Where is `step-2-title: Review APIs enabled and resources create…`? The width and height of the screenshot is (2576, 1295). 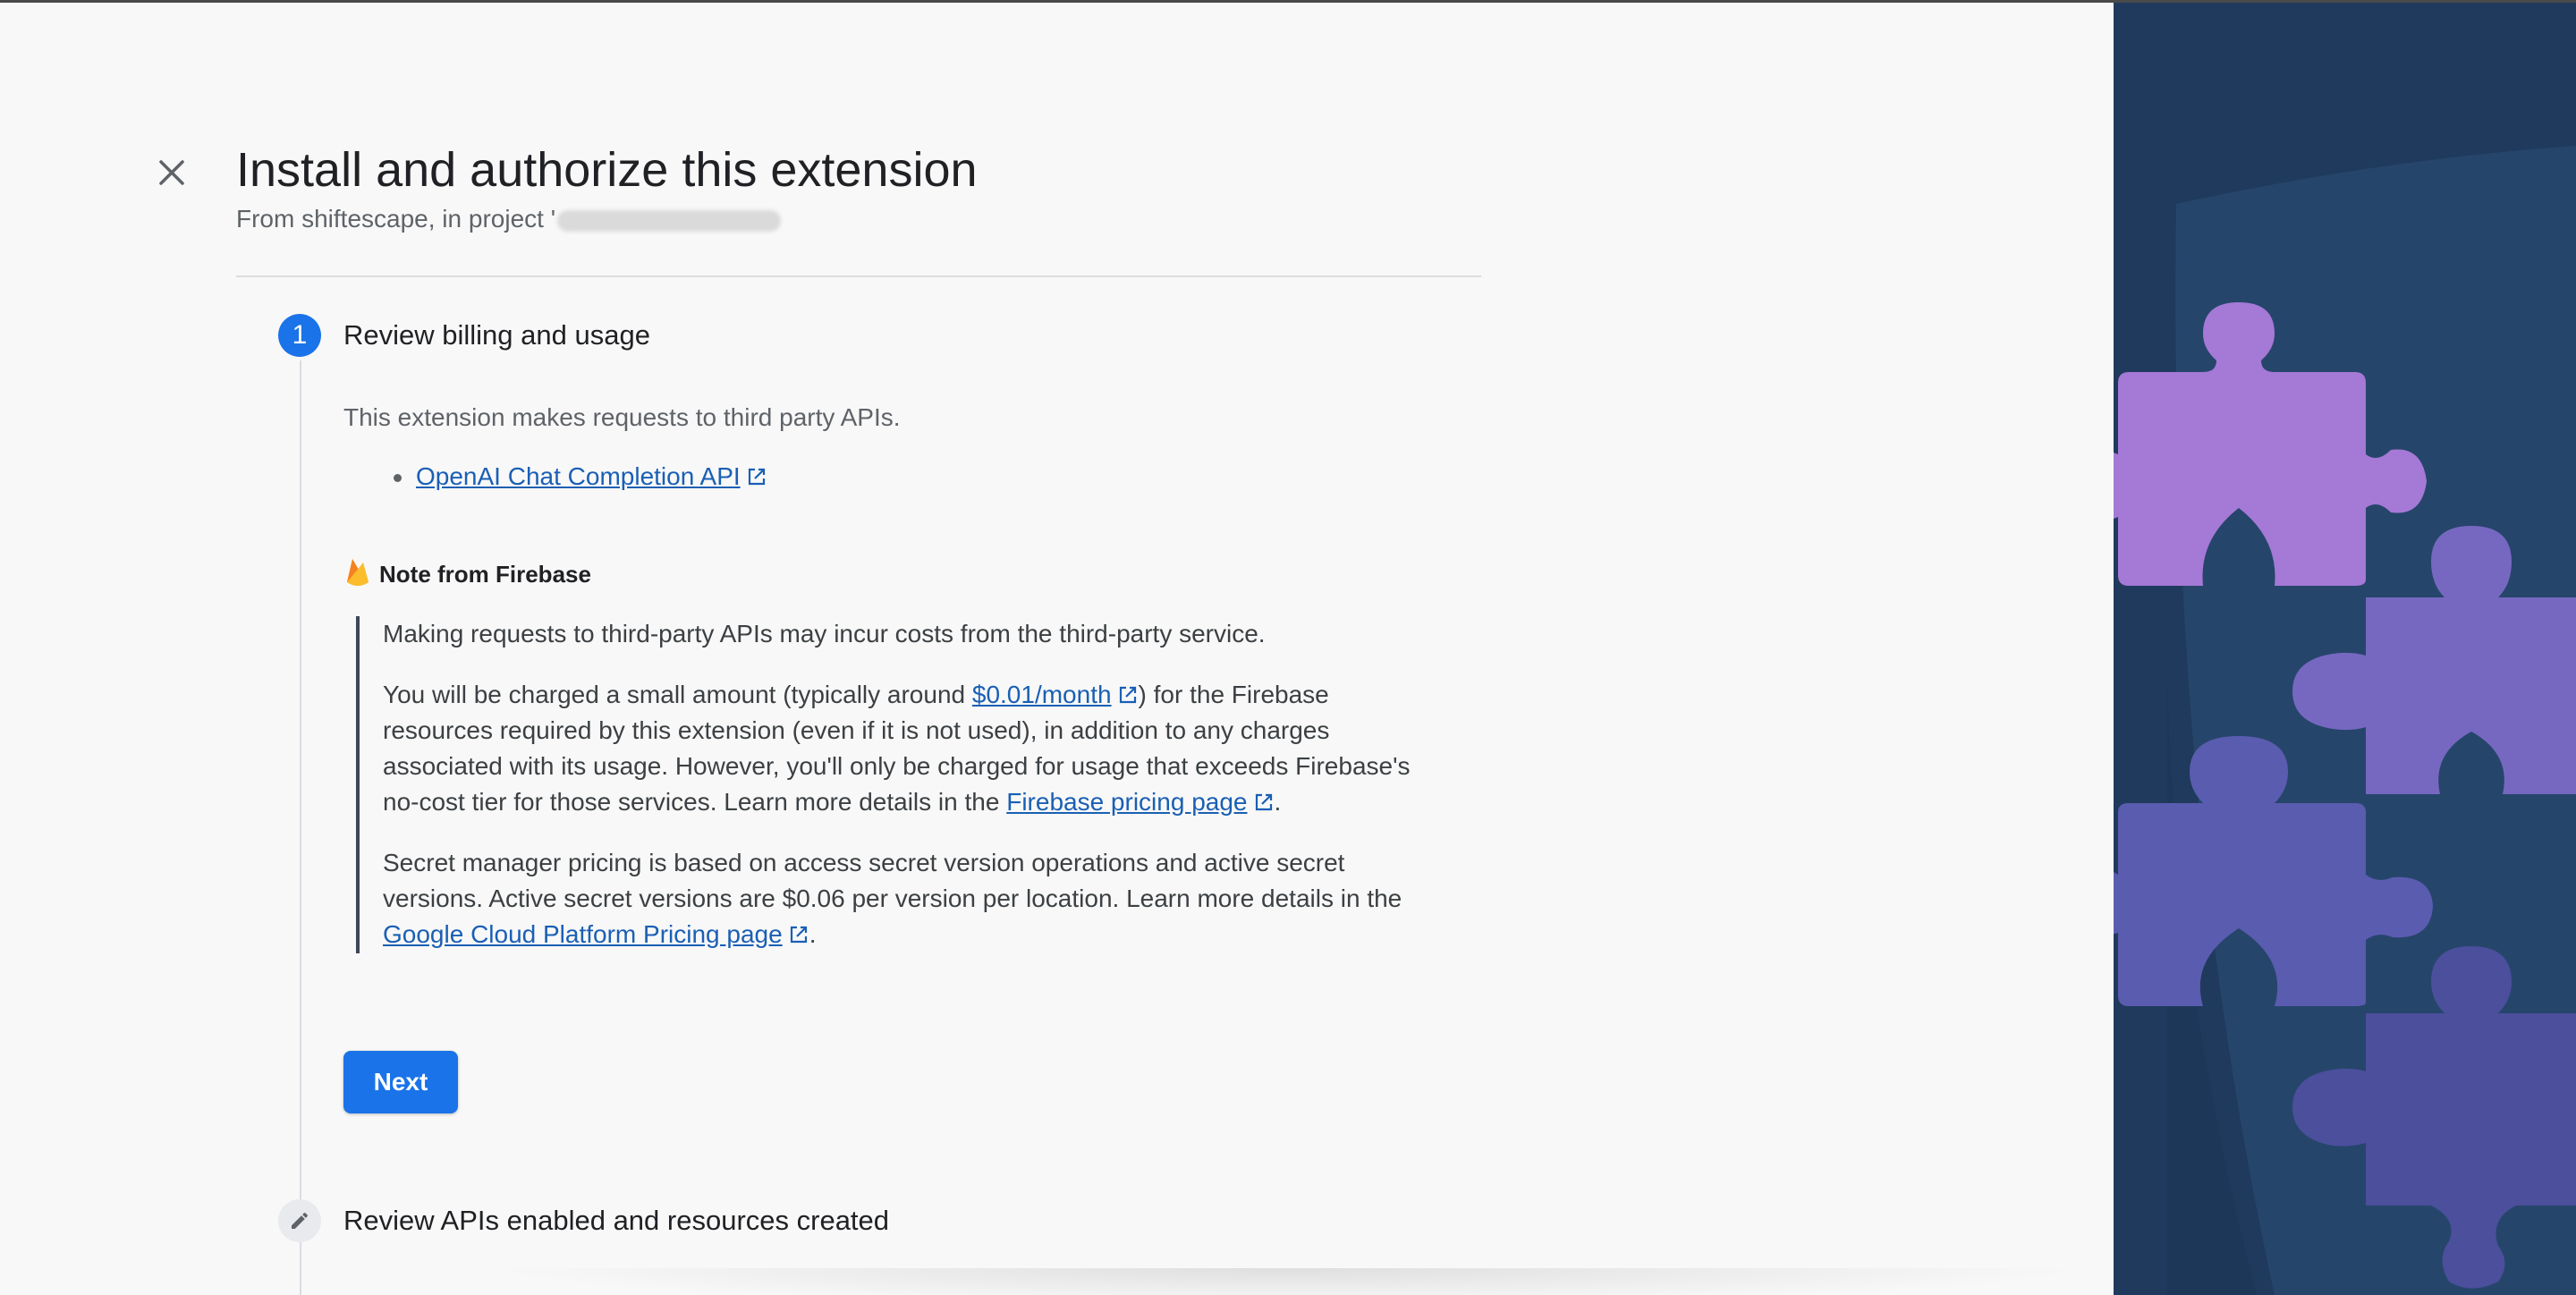 step-2-title: Review APIs enabled and resources create… is located at coordinates (616, 1221).